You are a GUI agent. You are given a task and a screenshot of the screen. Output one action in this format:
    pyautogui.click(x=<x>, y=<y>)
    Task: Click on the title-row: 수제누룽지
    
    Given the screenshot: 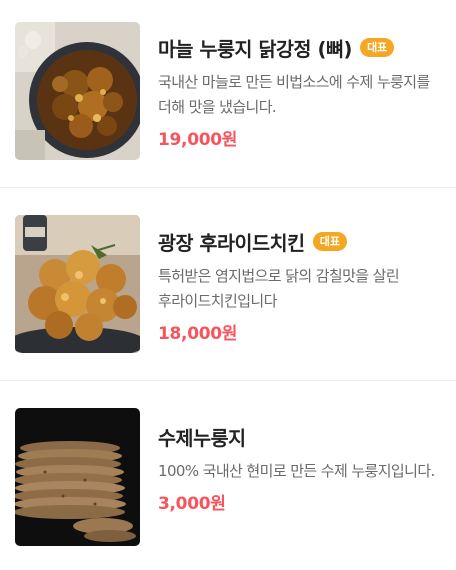 What is the action you would take?
    pyautogui.click(x=300, y=436)
    